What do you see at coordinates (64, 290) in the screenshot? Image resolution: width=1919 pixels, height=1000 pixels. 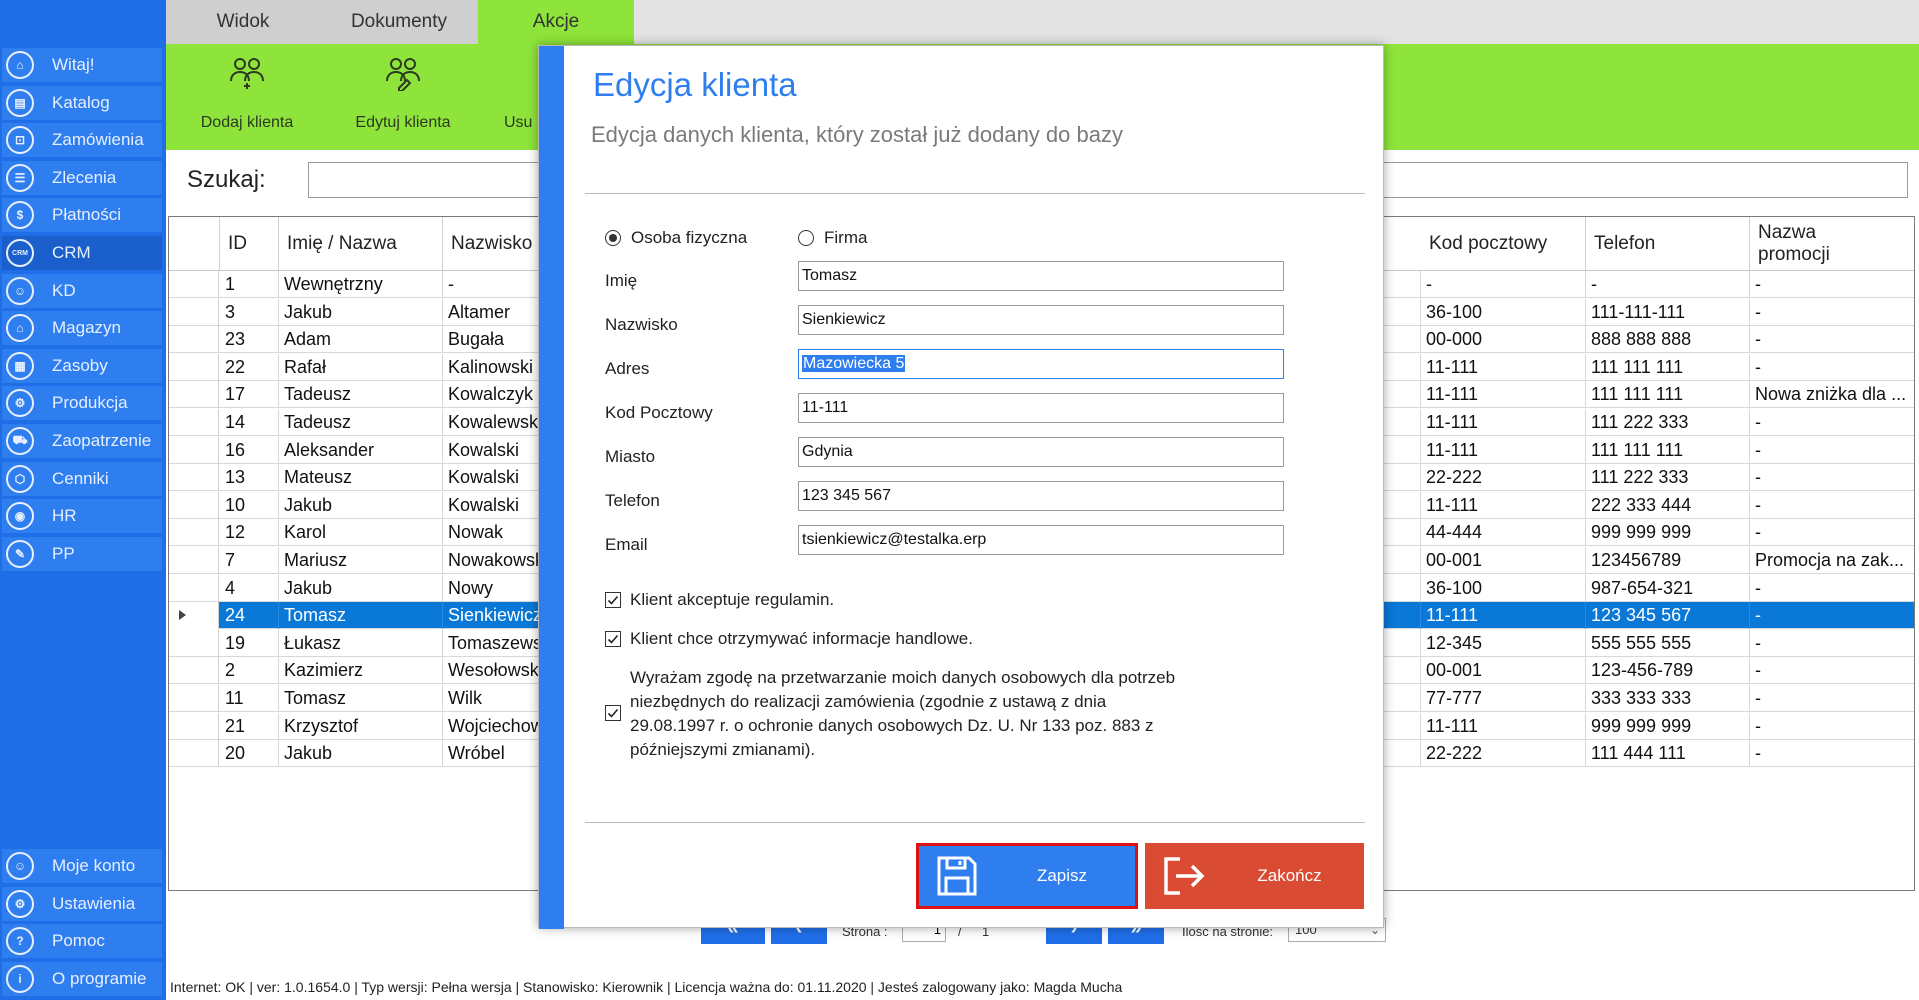 I see `sidebar-item-label: KD` at bounding box center [64, 290].